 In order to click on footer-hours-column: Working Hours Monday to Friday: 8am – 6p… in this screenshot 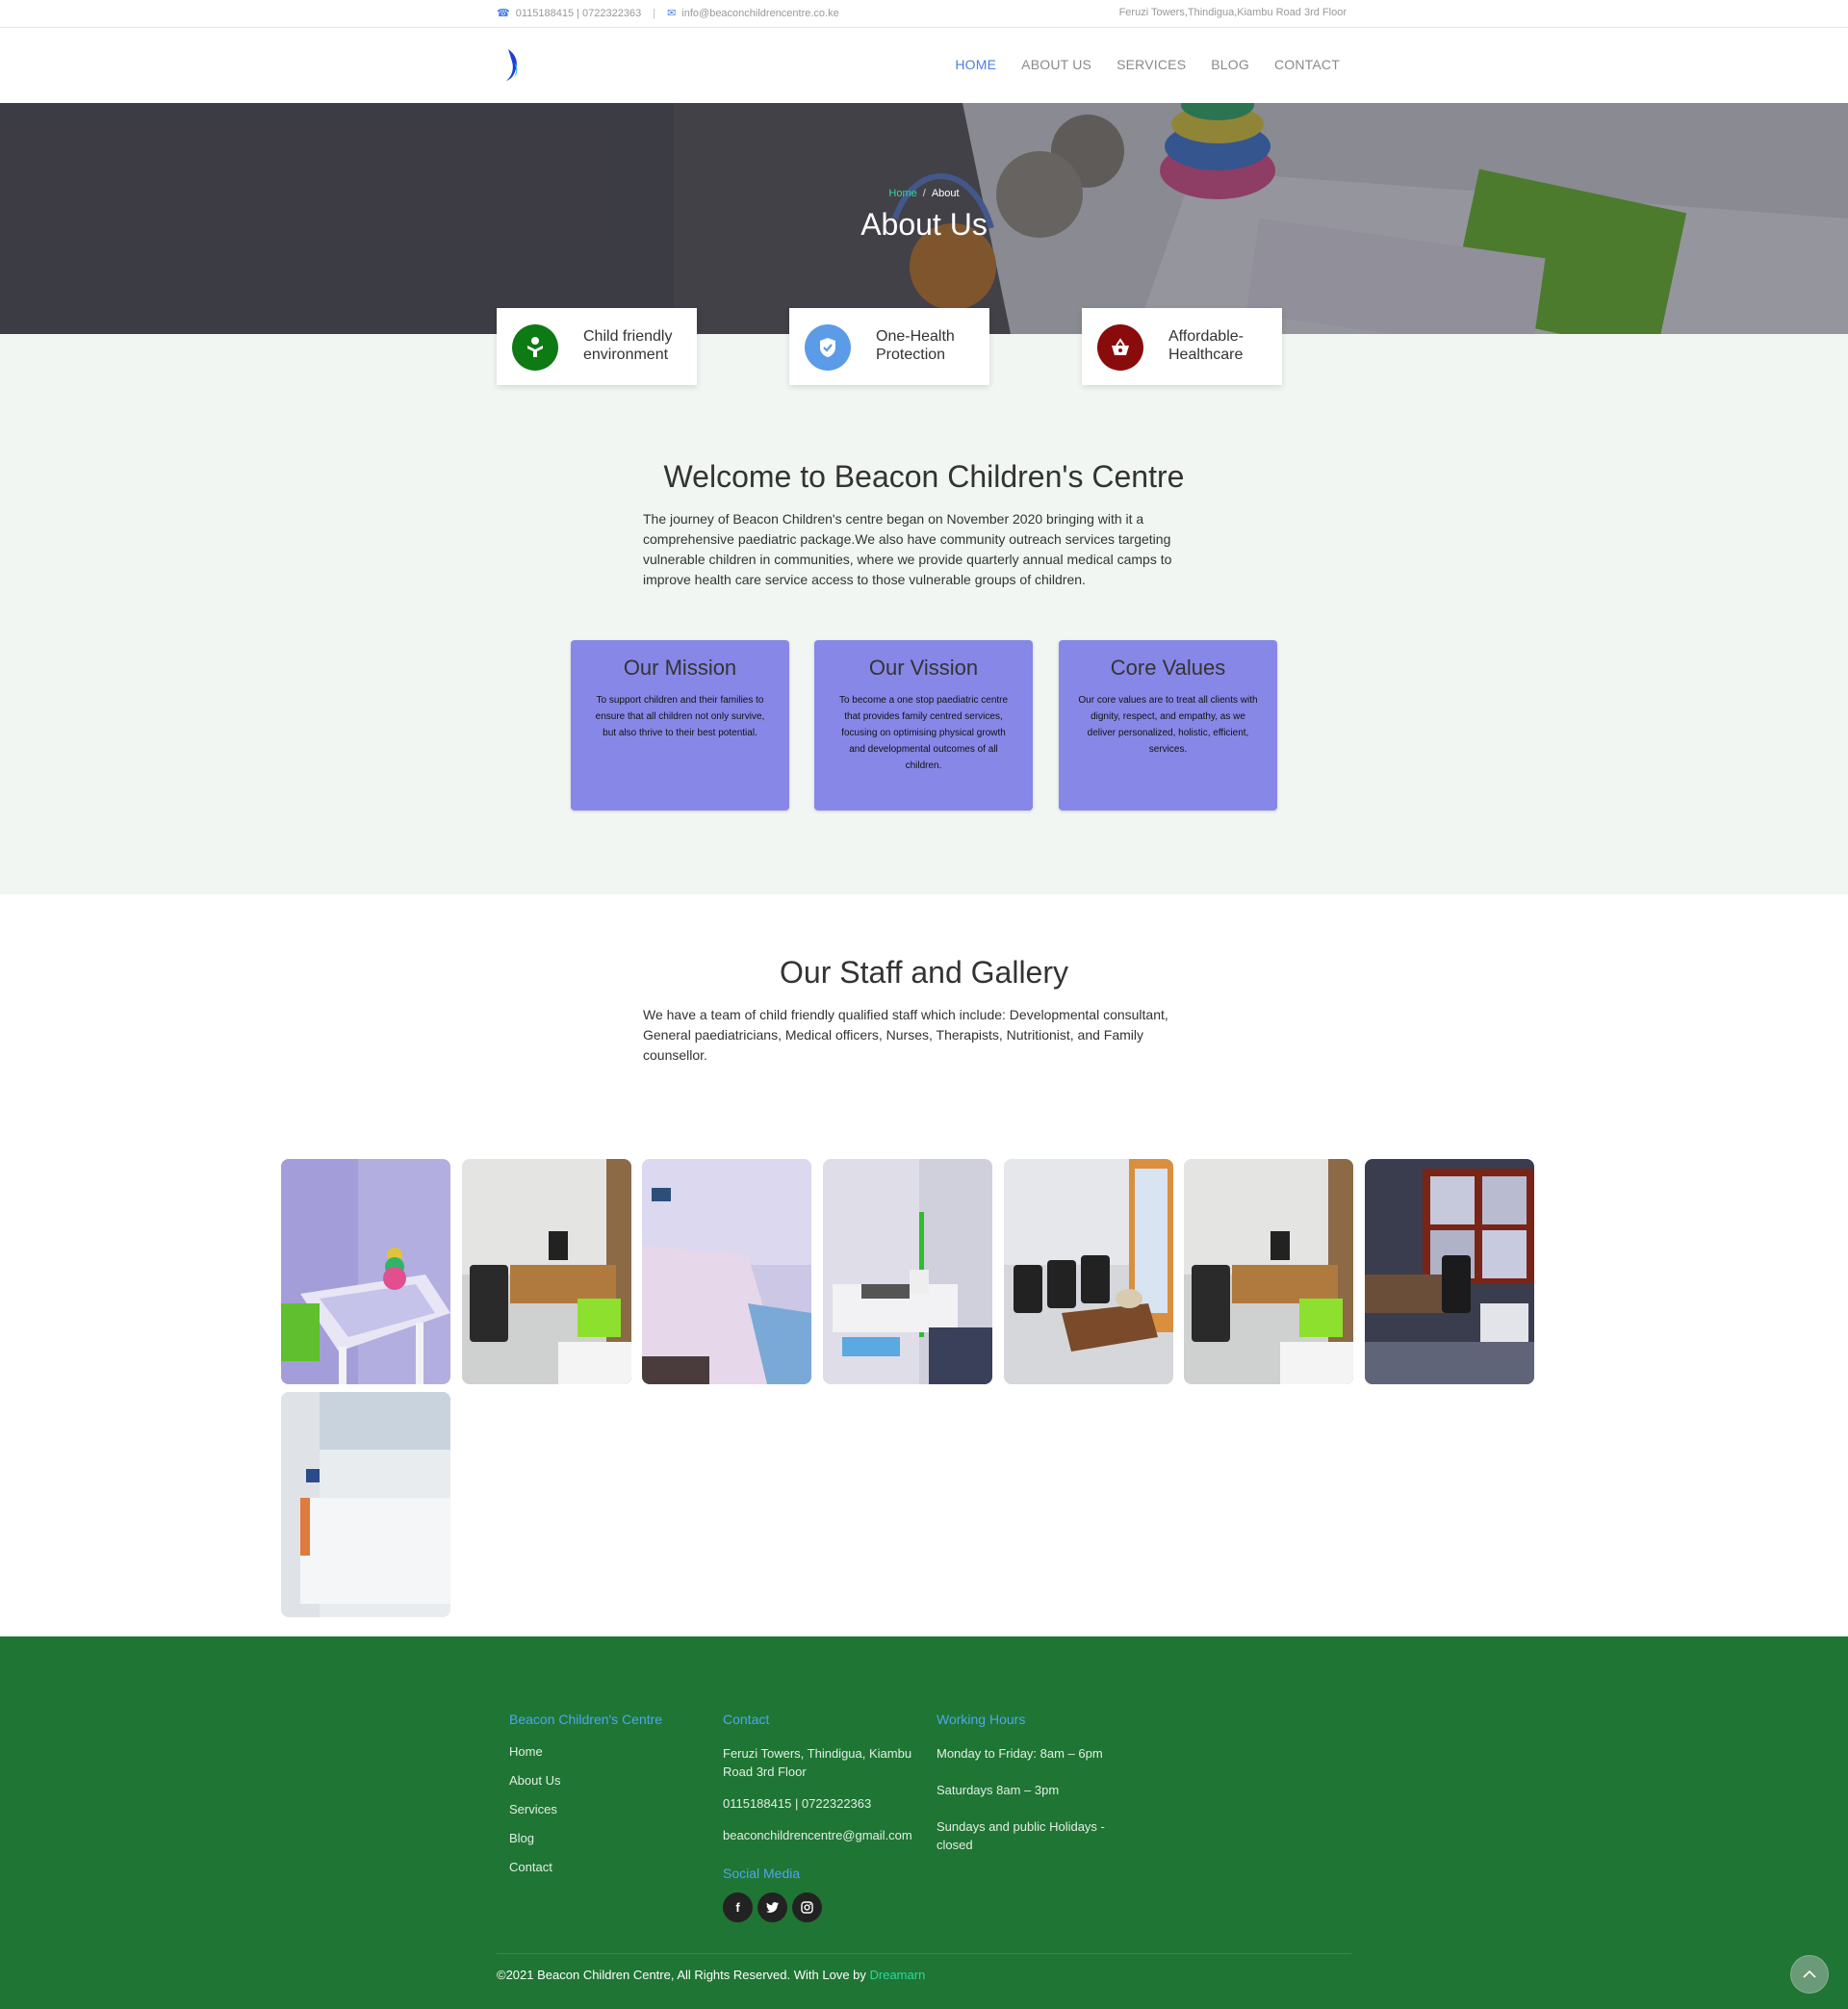, I will do `click(1028, 1789)`.